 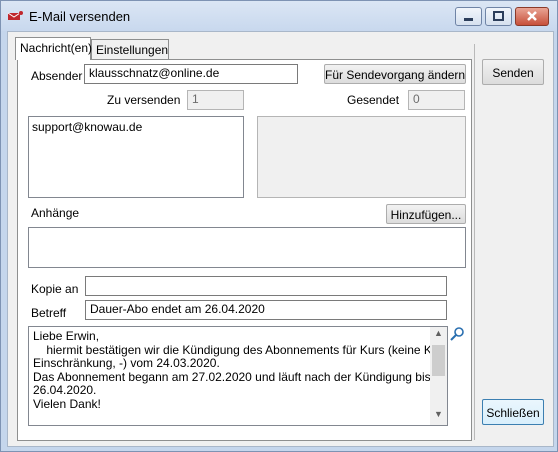 I want to click on list-item: support@knowau.de, so click(x=136, y=127).